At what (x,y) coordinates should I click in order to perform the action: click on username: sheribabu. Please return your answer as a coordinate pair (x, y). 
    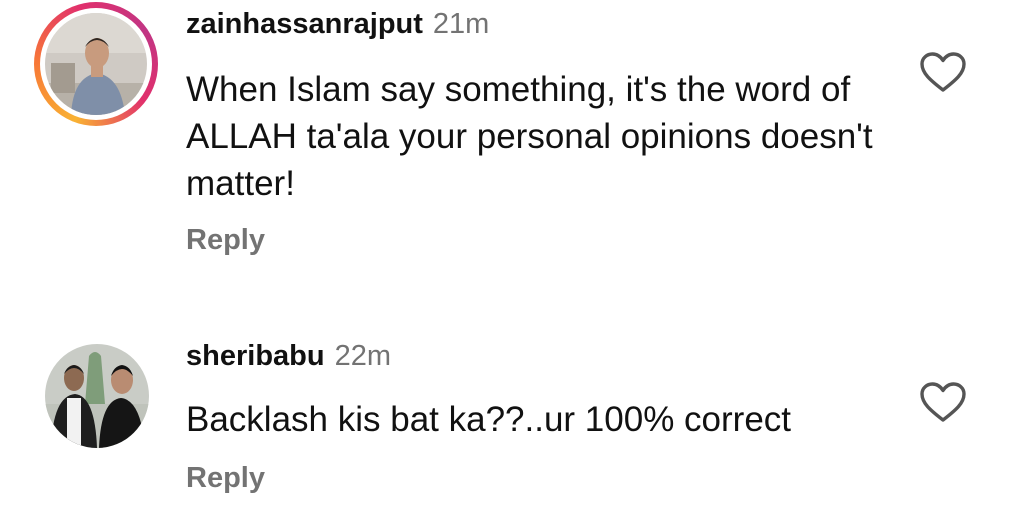
    Looking at the image, I should click on (255, 356).